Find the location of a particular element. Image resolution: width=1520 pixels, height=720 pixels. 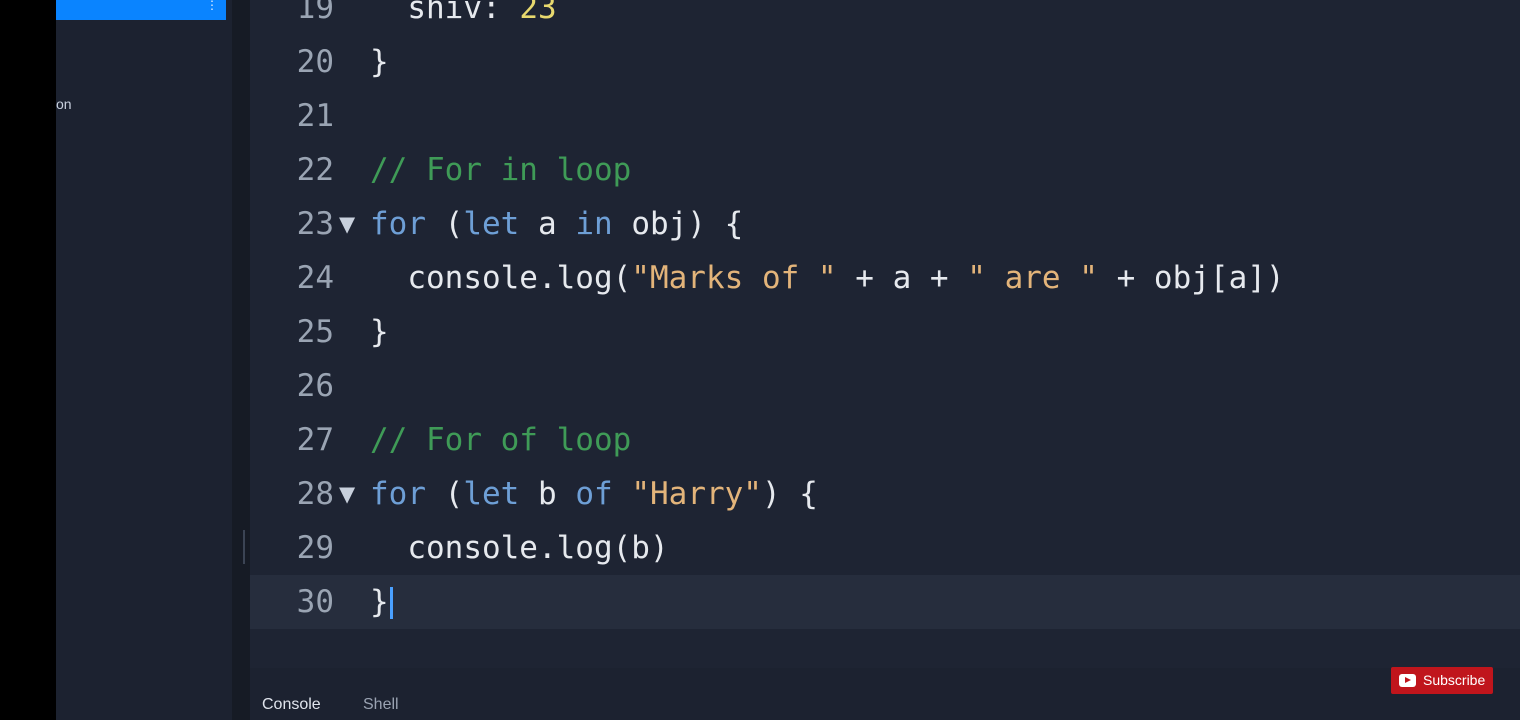

code-line: 21 is located at coordinates (885, 116).